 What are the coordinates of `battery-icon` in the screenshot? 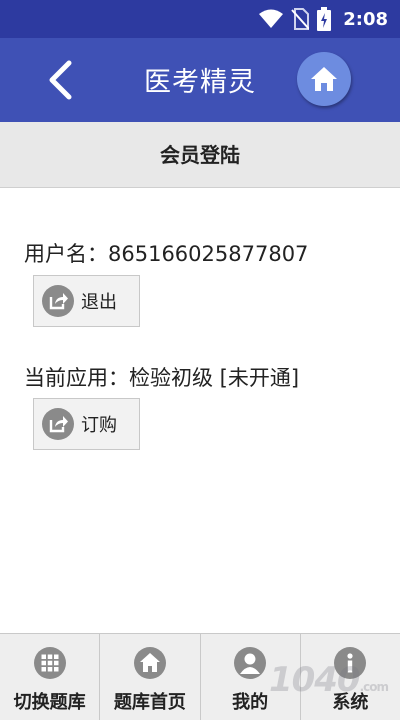 It's located at (324, 19).